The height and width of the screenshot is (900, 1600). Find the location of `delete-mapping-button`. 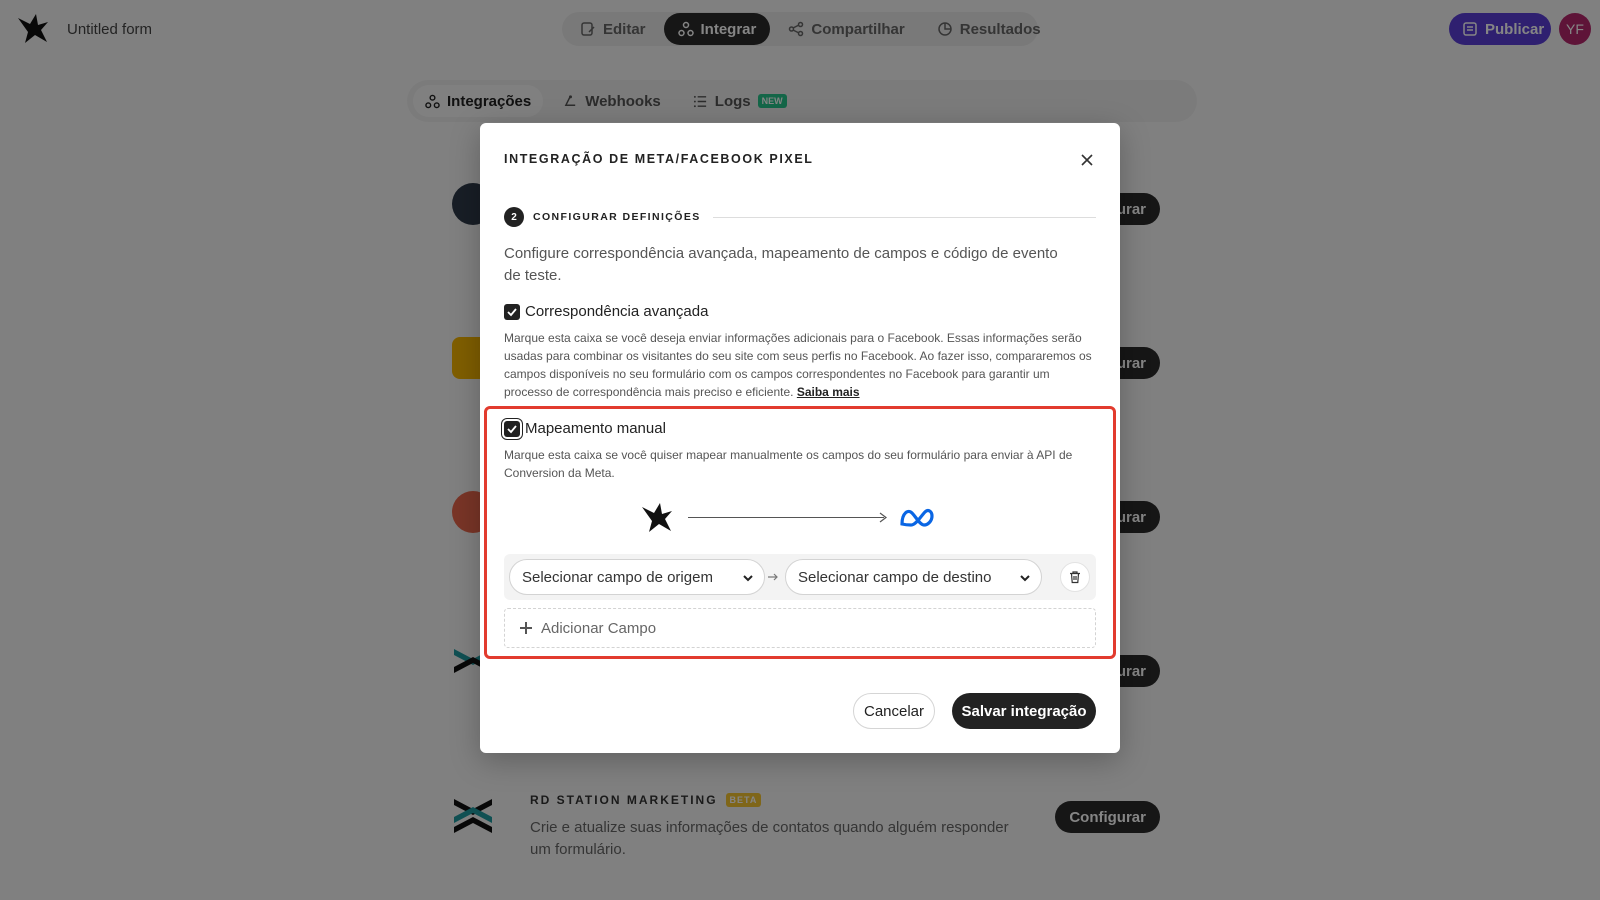

delete-mapping-button is located at coordinates (1075, 577).